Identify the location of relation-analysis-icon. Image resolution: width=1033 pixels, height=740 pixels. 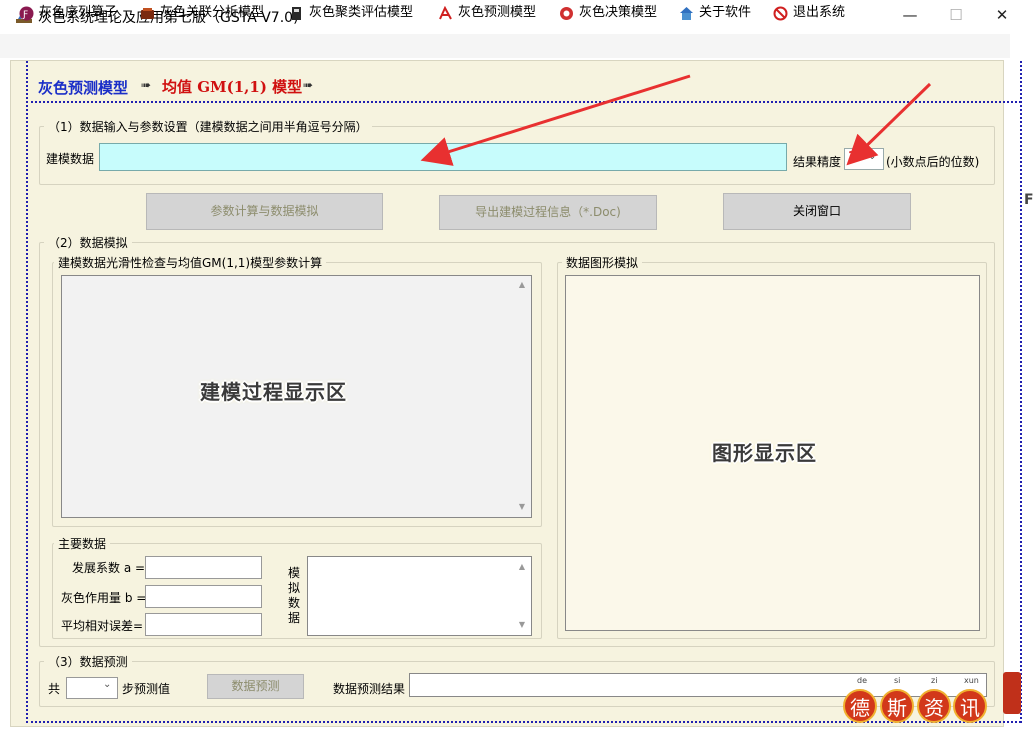
(147, 13).